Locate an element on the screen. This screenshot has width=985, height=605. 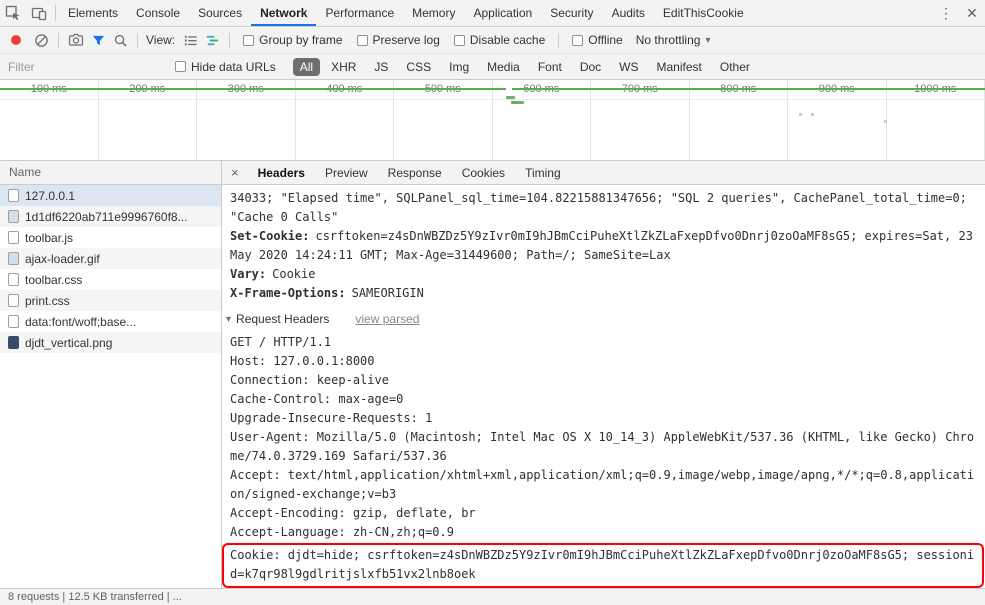
filter-pill-ws: WS is located at coordinates (628, 67).